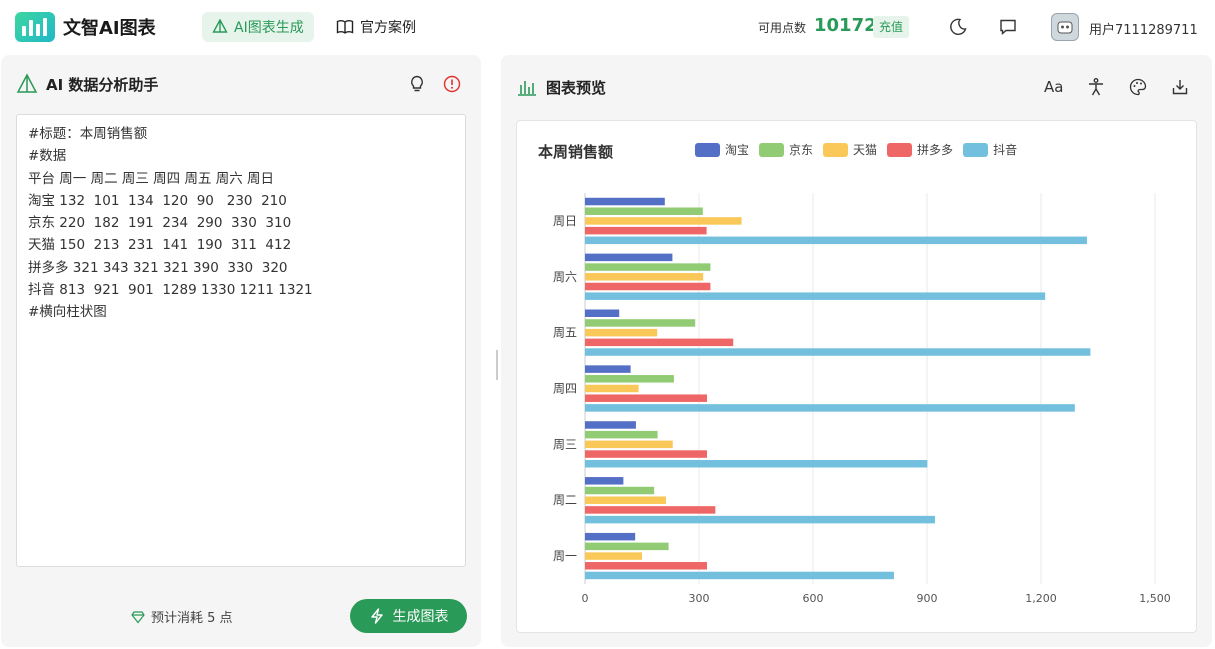  What do you see at coordinates (565, 221) in the screenshot?
I see `y-tick-label: 周日` at bounding box center [565, 221].